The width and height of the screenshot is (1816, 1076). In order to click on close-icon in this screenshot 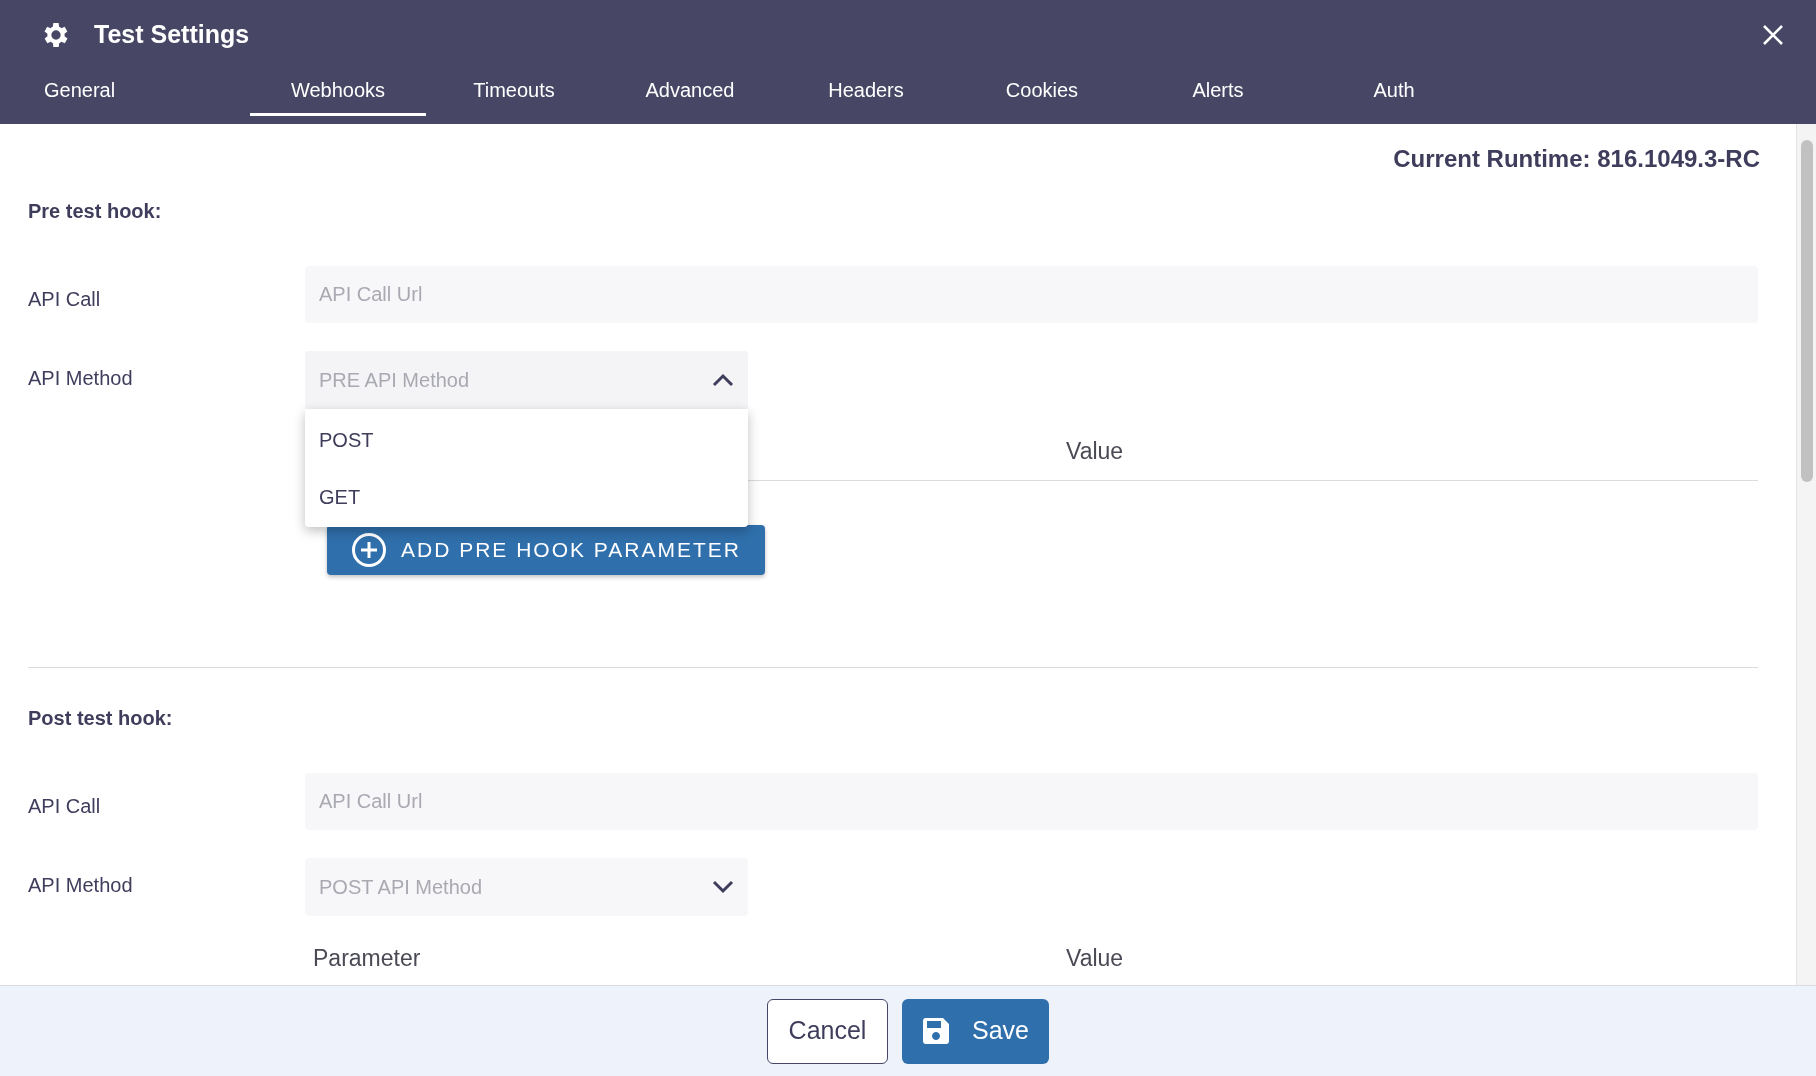, I will do `click(1773, 35)`.